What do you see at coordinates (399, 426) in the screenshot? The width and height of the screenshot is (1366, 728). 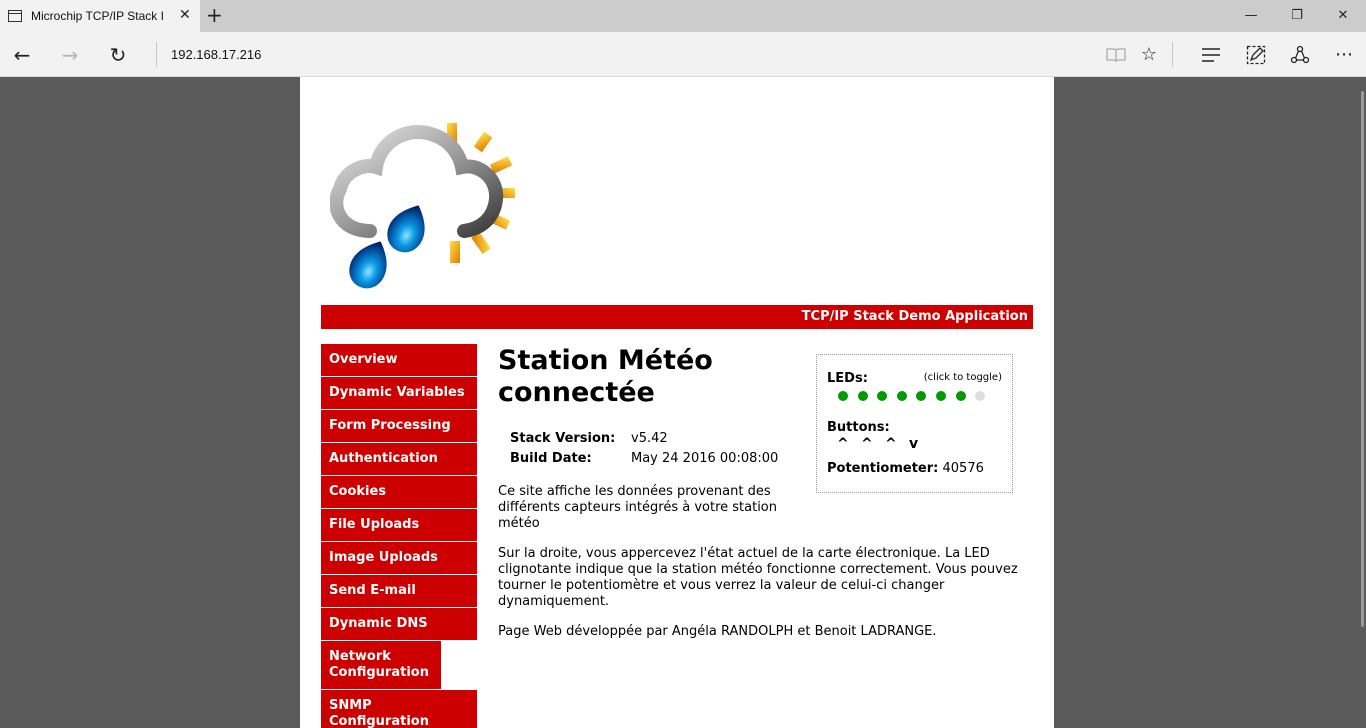 I see `menu-item-form-processing: Form Processing` at bounding box center [399, 426].